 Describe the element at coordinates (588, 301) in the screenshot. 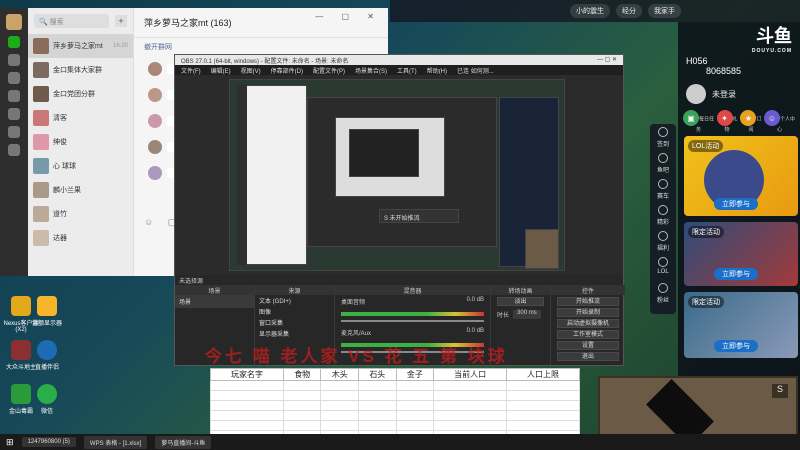

I see `start-streaming-button: 开始推流` at that location.